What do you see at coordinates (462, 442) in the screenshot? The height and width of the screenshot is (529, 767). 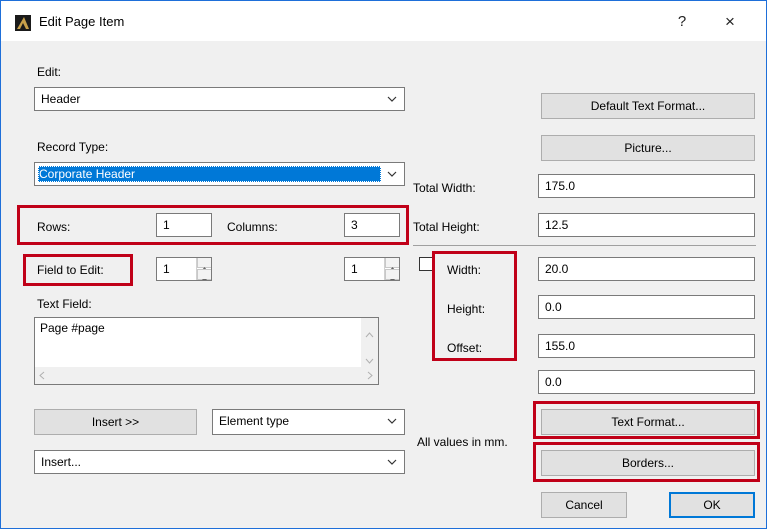 I see `units-note: All values in mm.` at bounding box center [462, 442].